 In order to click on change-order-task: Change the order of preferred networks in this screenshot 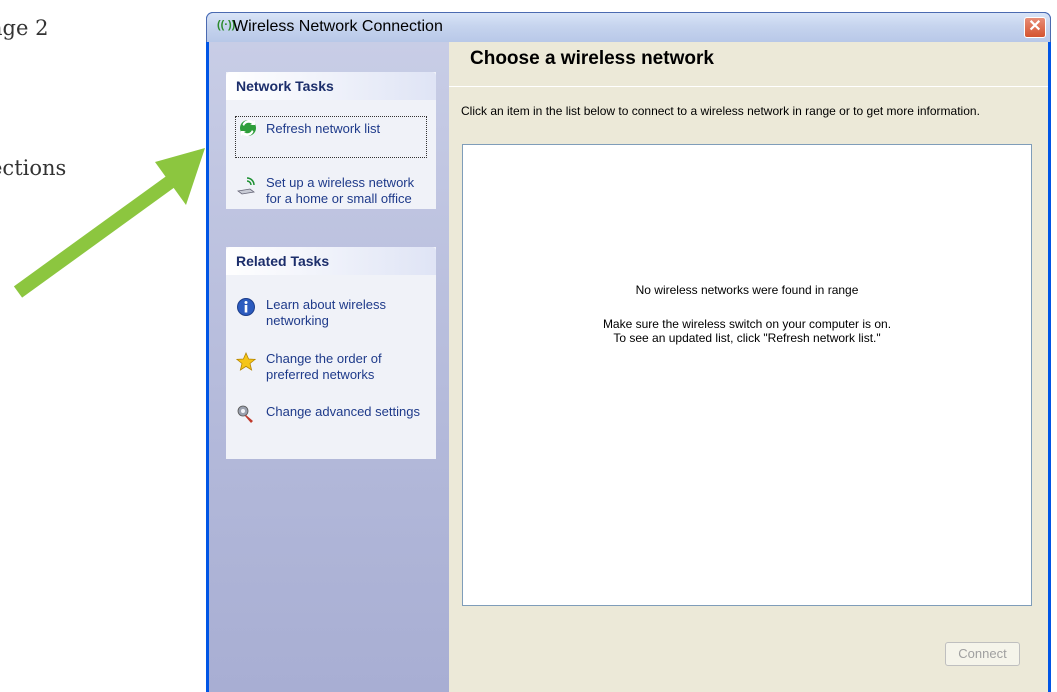, I will do `click(331, 367)`.